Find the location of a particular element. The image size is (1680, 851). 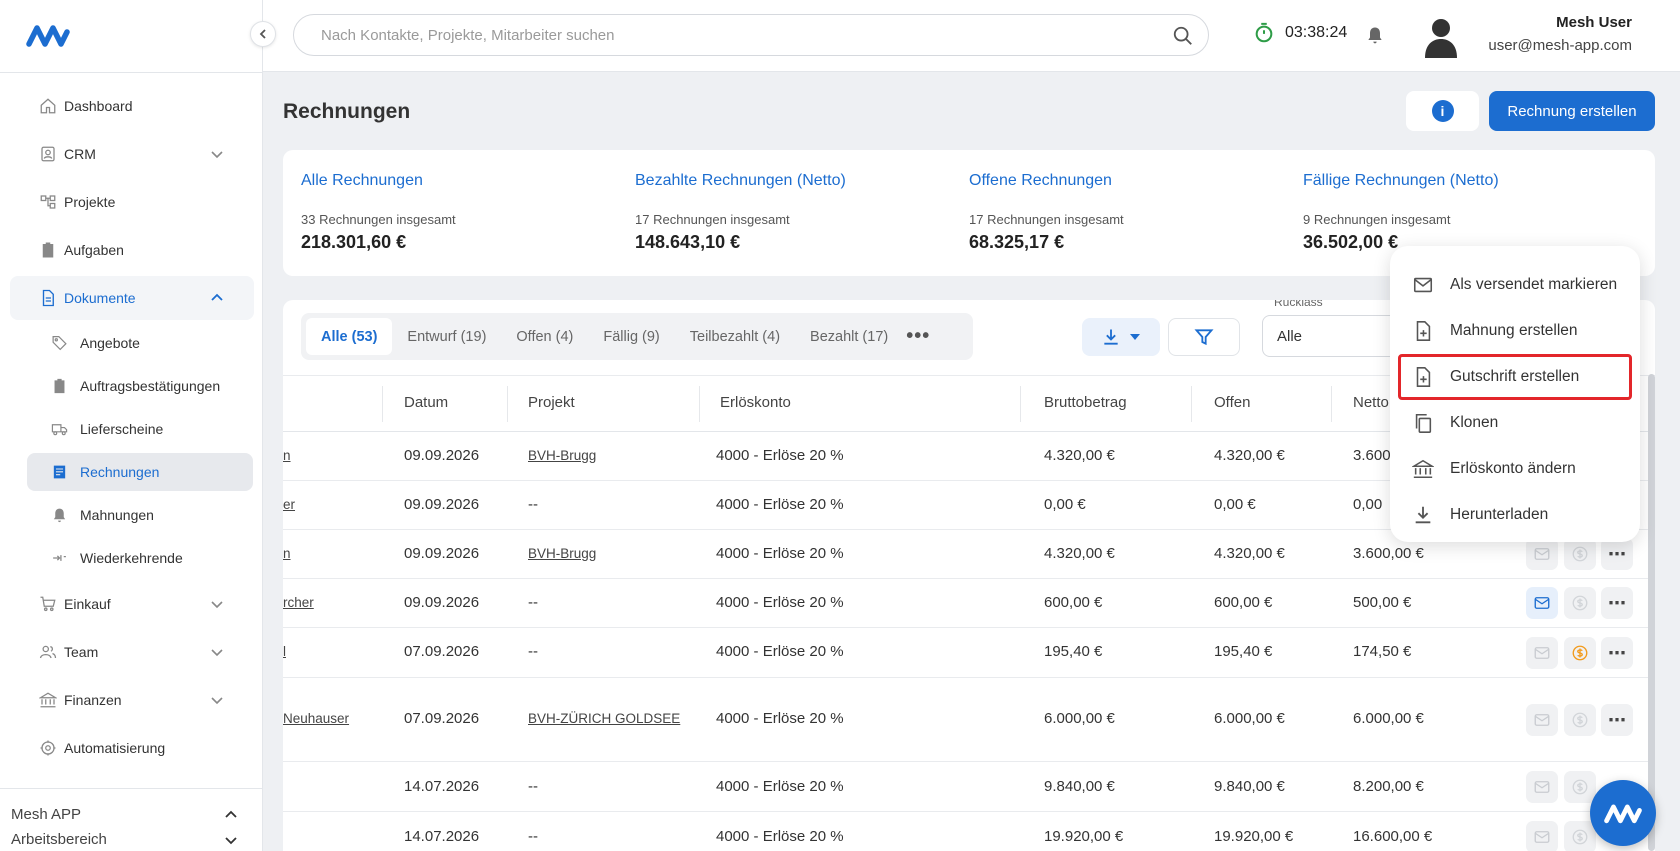

menu-item-clone: Klonen is located at coordinates (1515, 423).